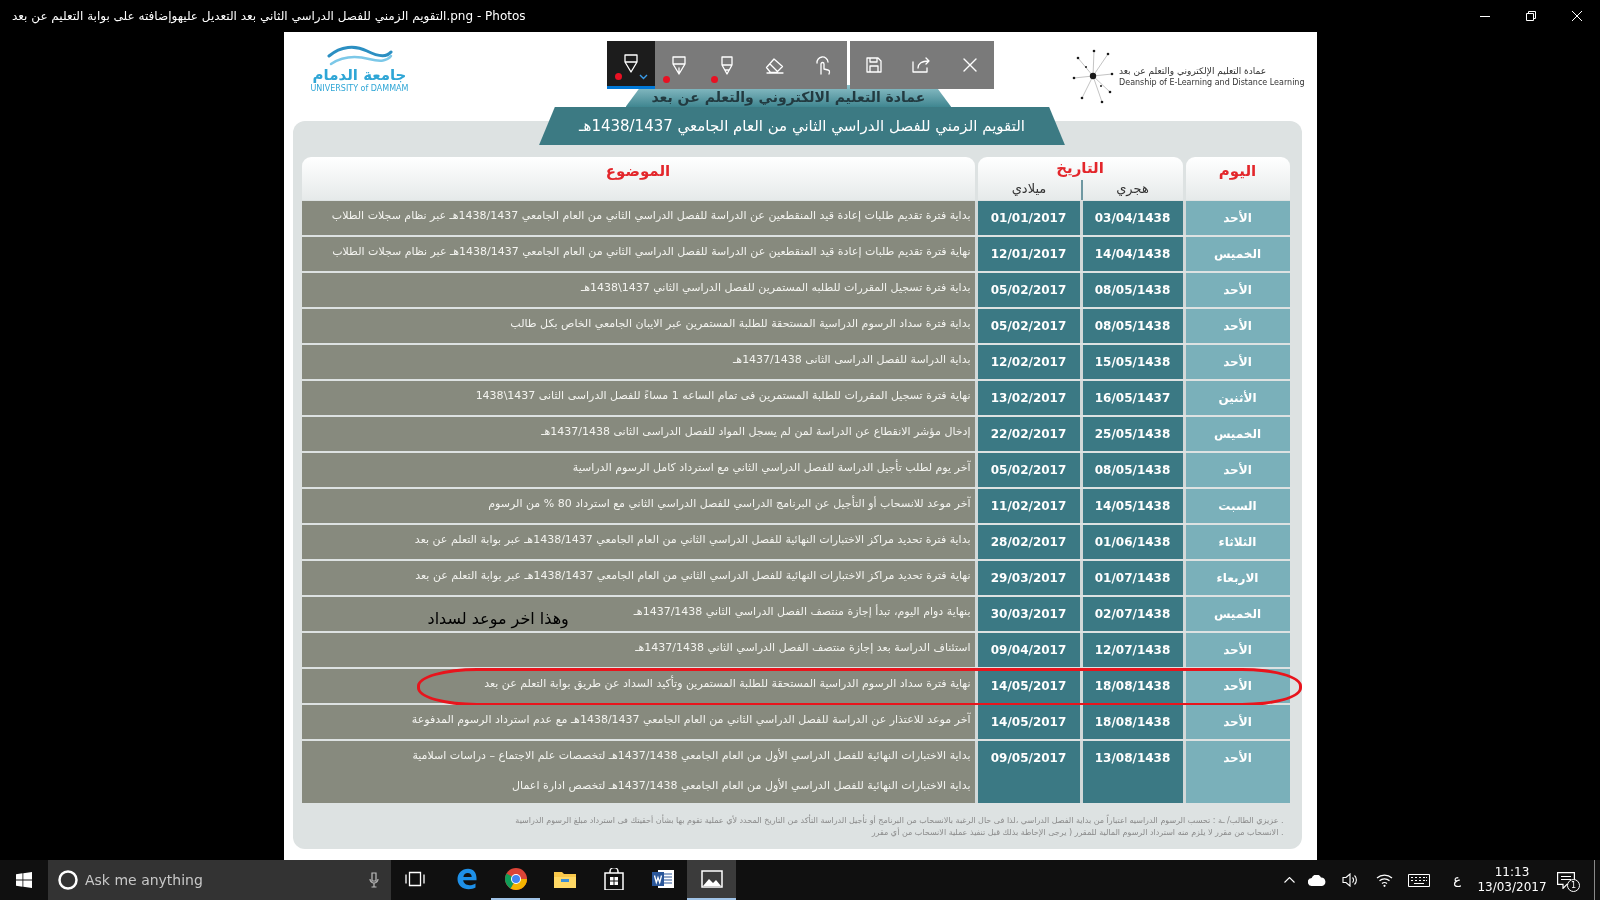 The width and height of the screenshot is (1600, 900). What do you see at coordinates (638, 398) in the screenshot?
I see `table-cell: نهاية فترة تسجيل المقررات للطلبة المستمرين فى تمام الساعه 1 مساءً للفصل الدراسى الثانى 1437\1438` at bounding box center [638, 398].